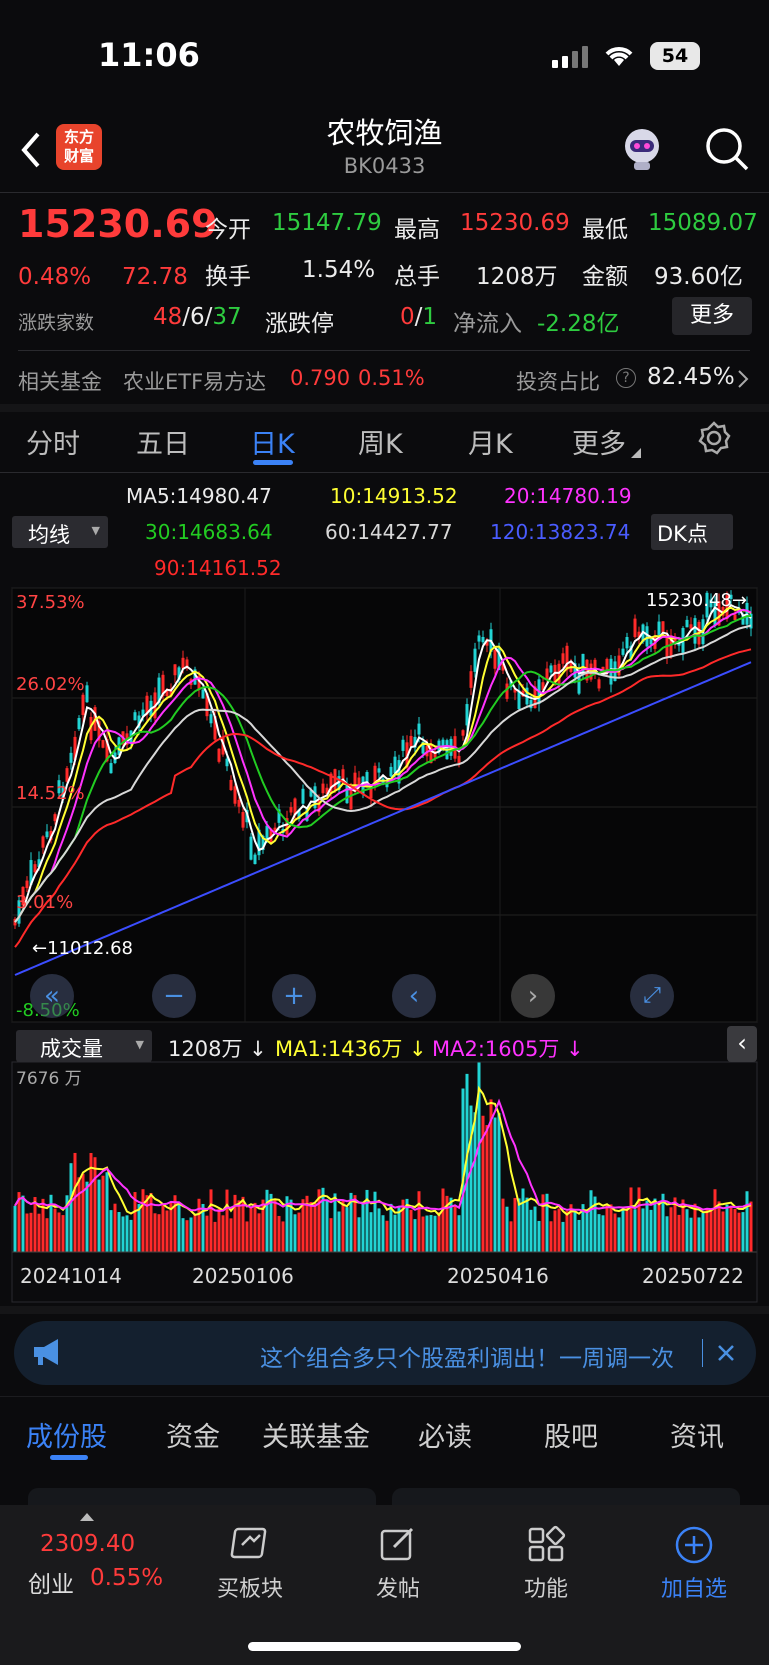 This screenshot has height=1665, width=769. I want to click on zoom-in-button: +, so click(294, 996).